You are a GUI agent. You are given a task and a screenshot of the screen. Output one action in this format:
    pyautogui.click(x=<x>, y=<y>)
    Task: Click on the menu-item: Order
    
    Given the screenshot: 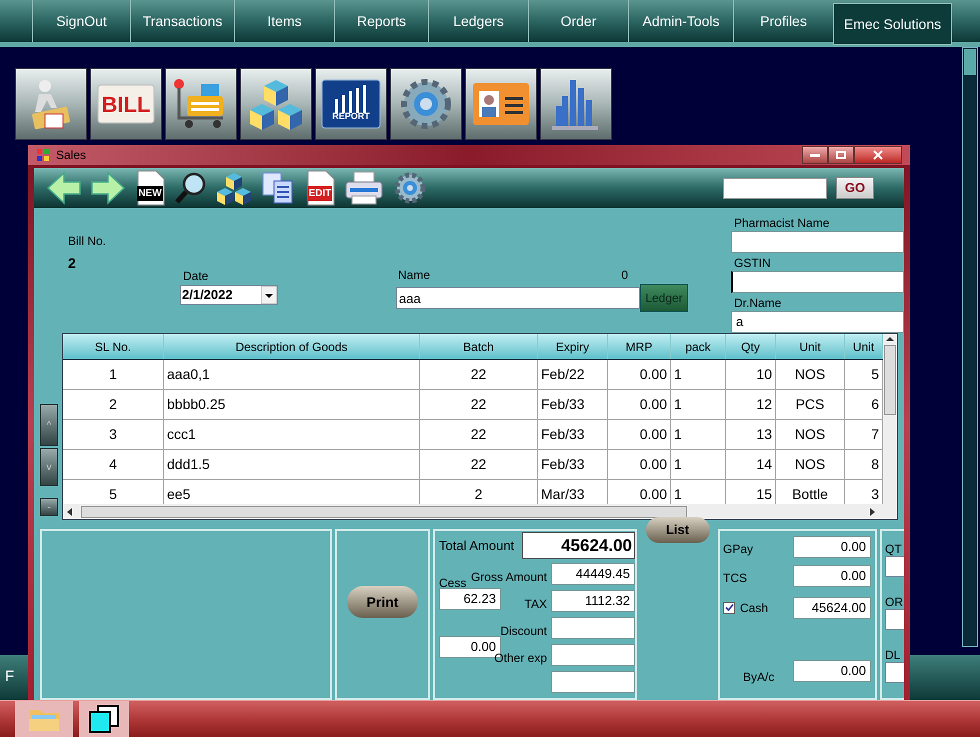 What is the action you would take?
    pyautogui.click(x=578, y=21)
    